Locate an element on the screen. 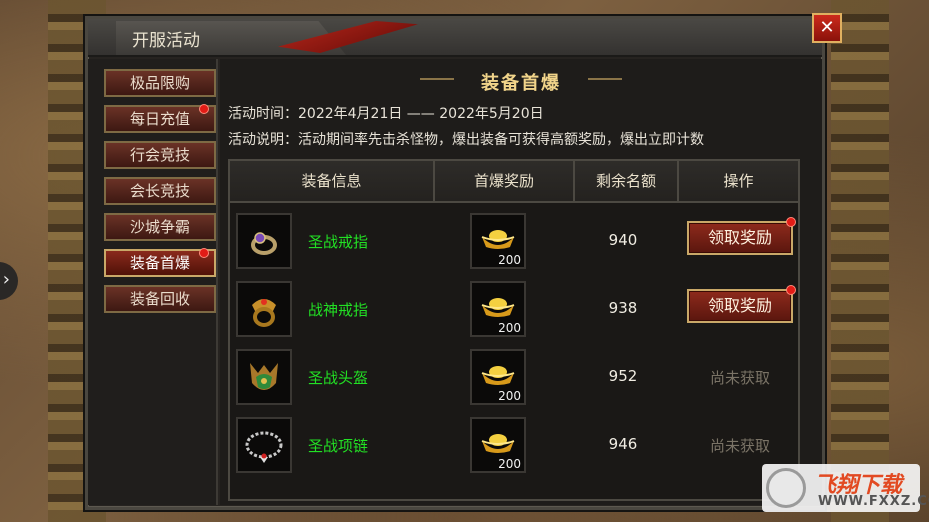 The width and height of the screenshot is (929, 522). sidebar-item-castle-siege: 沙城争霸 is located at coordinates (160, 227).